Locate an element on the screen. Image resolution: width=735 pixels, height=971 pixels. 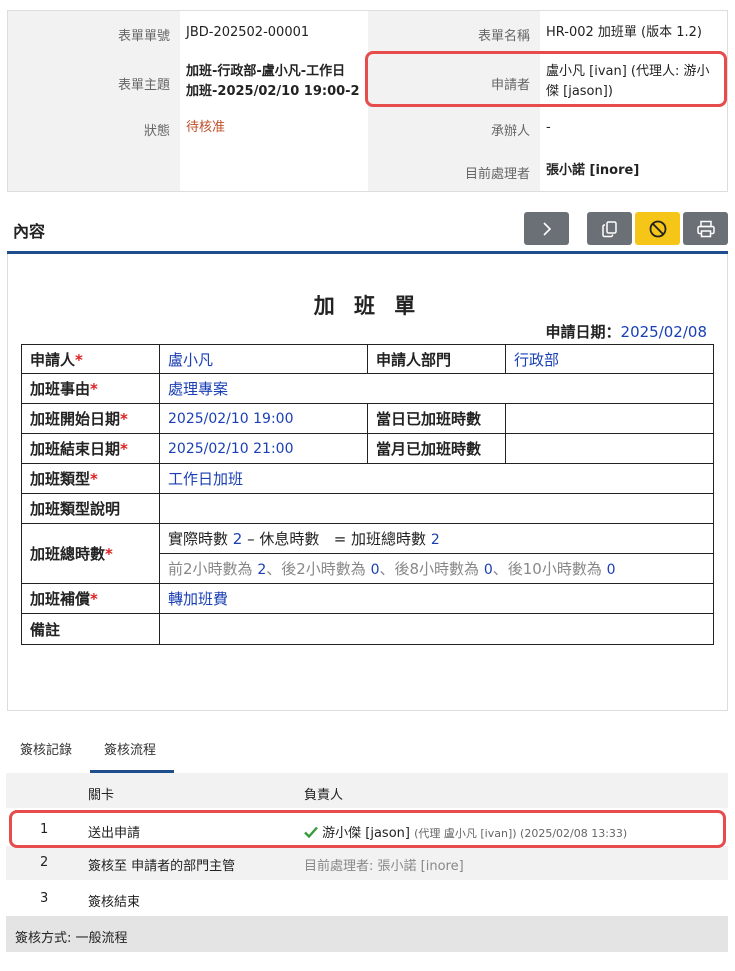
flow-header: 關卡 負責人 is located at coordinates (367, 790).